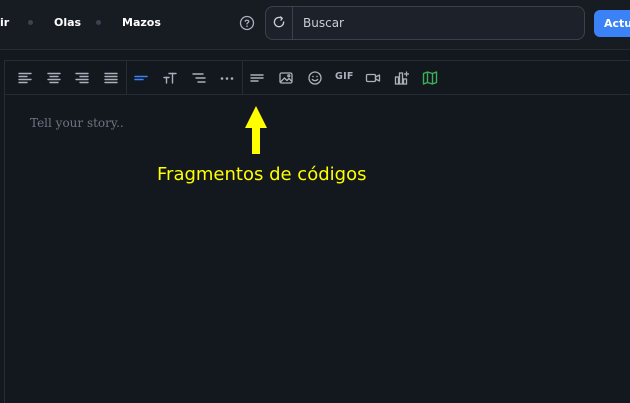  I want to click on editor-toolbar: GIF, so click(317, 78).